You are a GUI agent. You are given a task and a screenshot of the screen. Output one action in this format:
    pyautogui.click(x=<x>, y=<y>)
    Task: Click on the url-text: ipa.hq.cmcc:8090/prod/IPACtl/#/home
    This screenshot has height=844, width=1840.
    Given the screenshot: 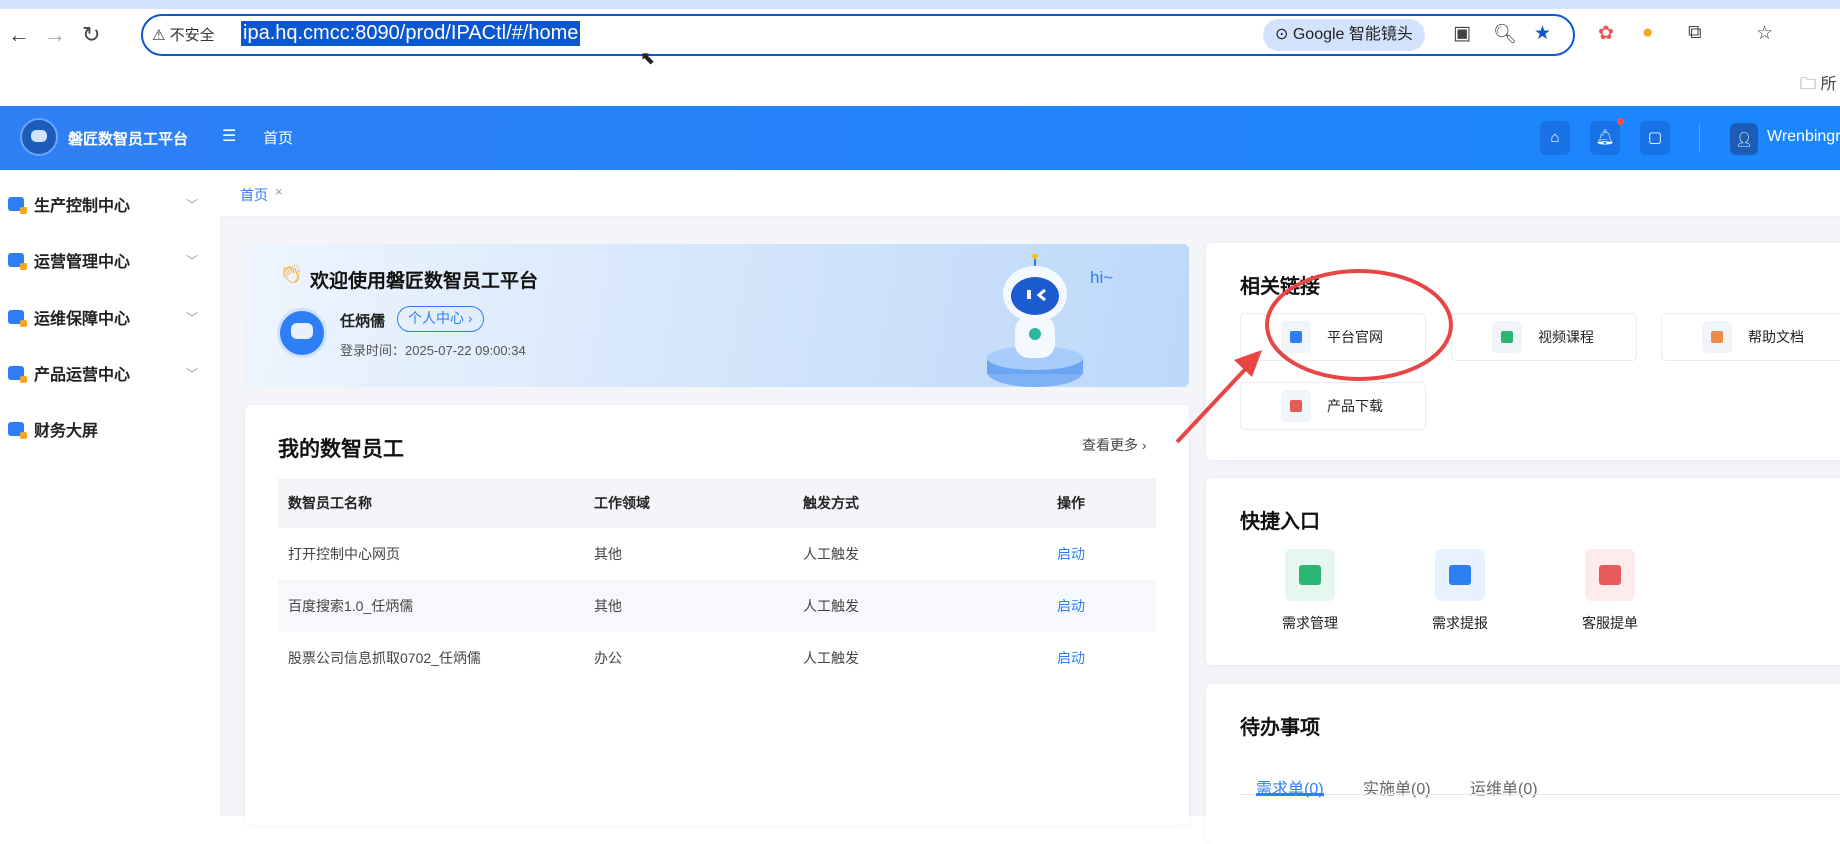 What is the action you would take?
    pyautogui.click(x=411, y=33)
    